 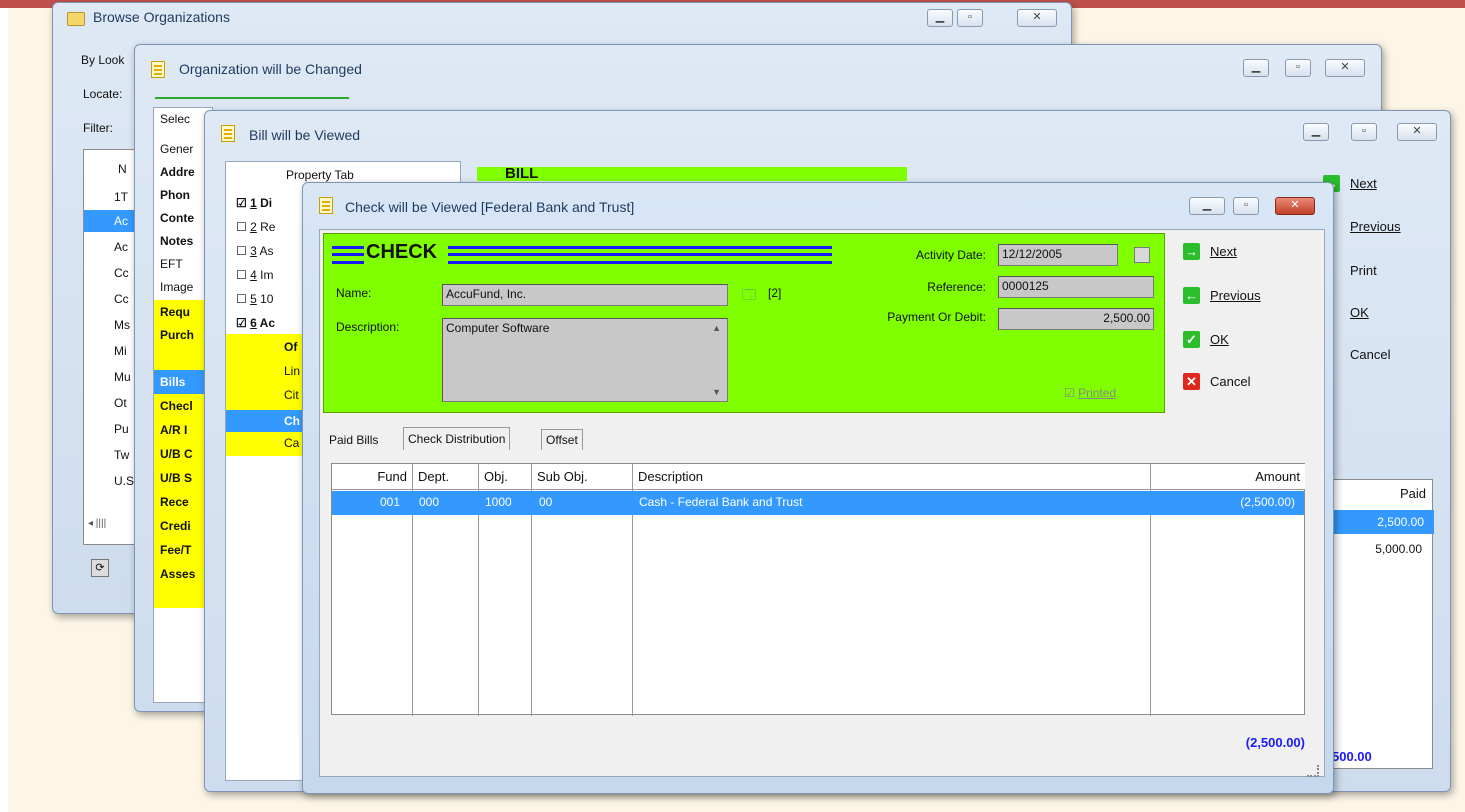 What do you see at coordinates (1313, 771) in the screenshot?
I see `resize-grip-icon` at bounding box center [1313, 771].